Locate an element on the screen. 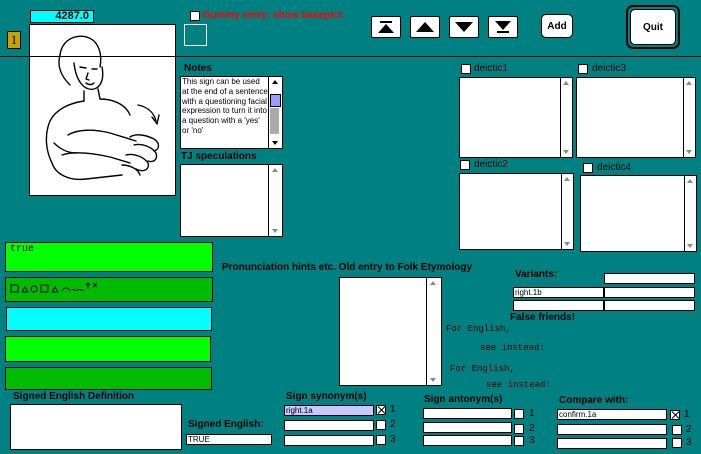 The height and width of the screenshot is (454, 701). previous-record-button is located at coordinates (425, 27).